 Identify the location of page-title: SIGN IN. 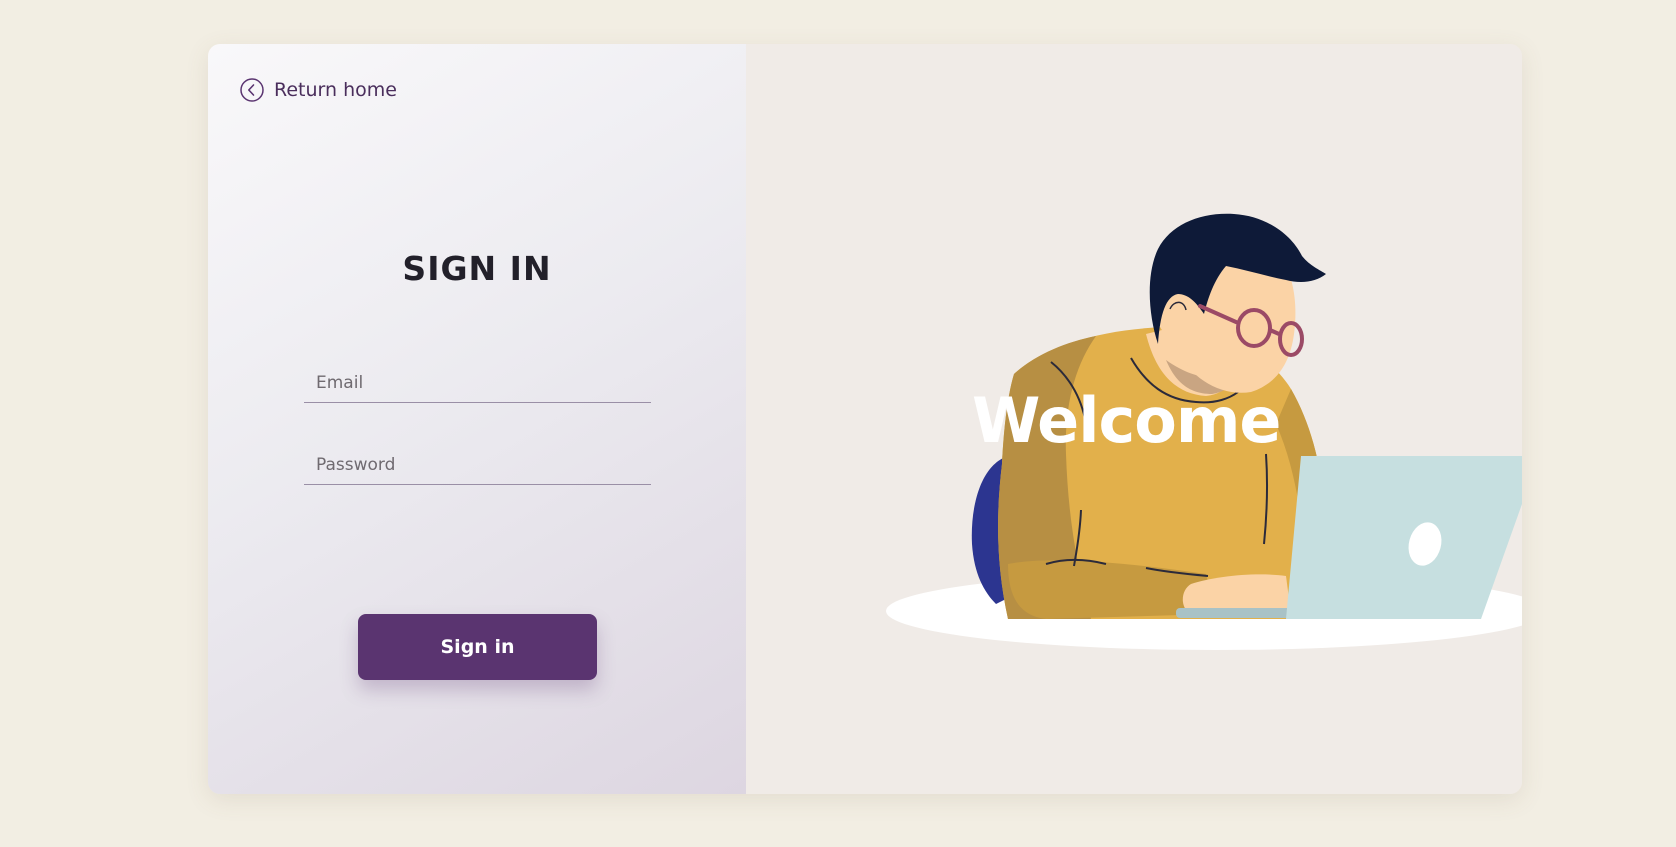
(477, 268).